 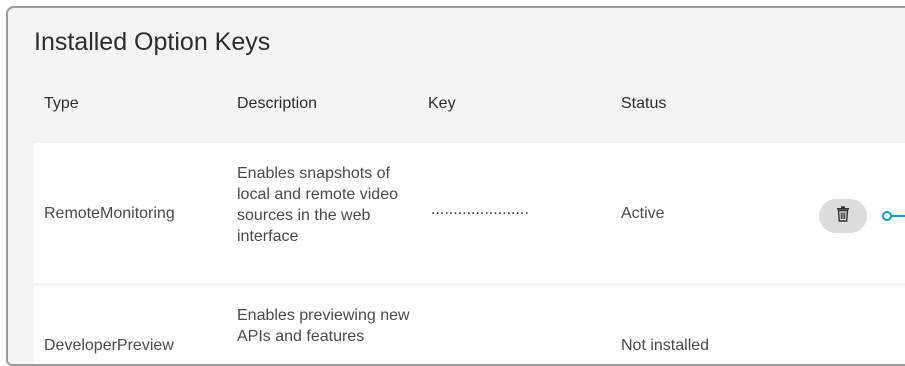 I want to click on row-description: Enables previewing new APIs and features, so click(x=323, y=326).